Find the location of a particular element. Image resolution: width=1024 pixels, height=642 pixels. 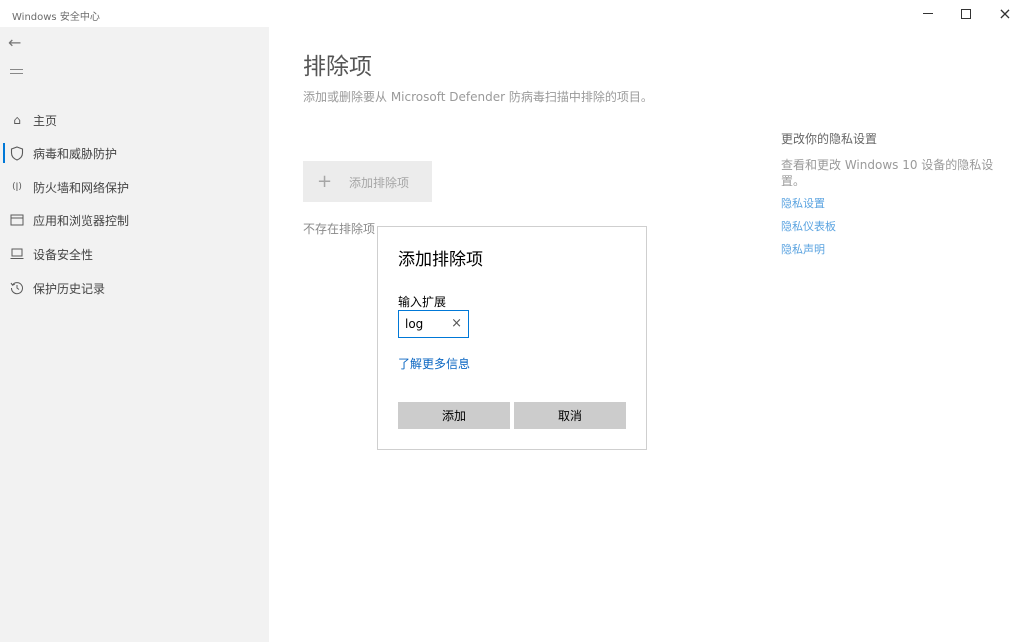

sidebar-item-label: 主页 is located at coordinates (45, 120).